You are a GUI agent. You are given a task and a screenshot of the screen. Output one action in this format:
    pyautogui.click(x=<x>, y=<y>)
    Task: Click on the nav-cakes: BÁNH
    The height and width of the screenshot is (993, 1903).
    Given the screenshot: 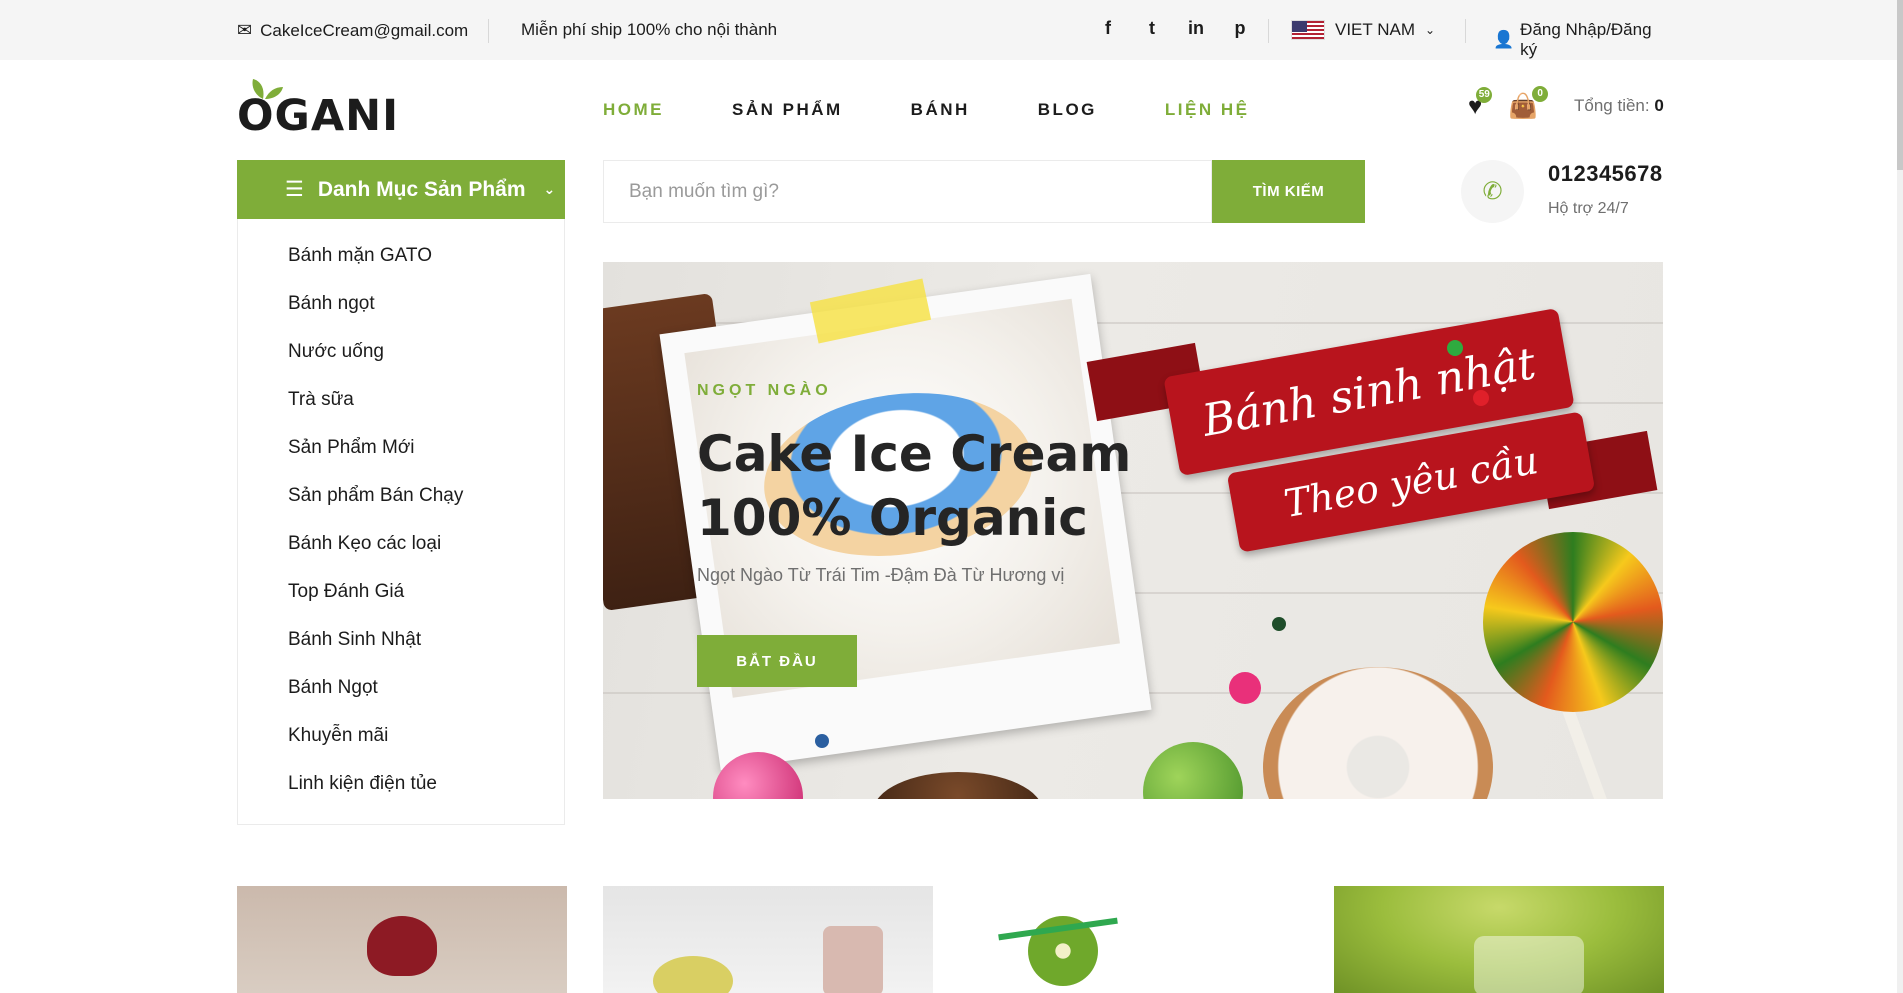 What is the action you would take?
    pyautogui.click(x=940, y=110)
    